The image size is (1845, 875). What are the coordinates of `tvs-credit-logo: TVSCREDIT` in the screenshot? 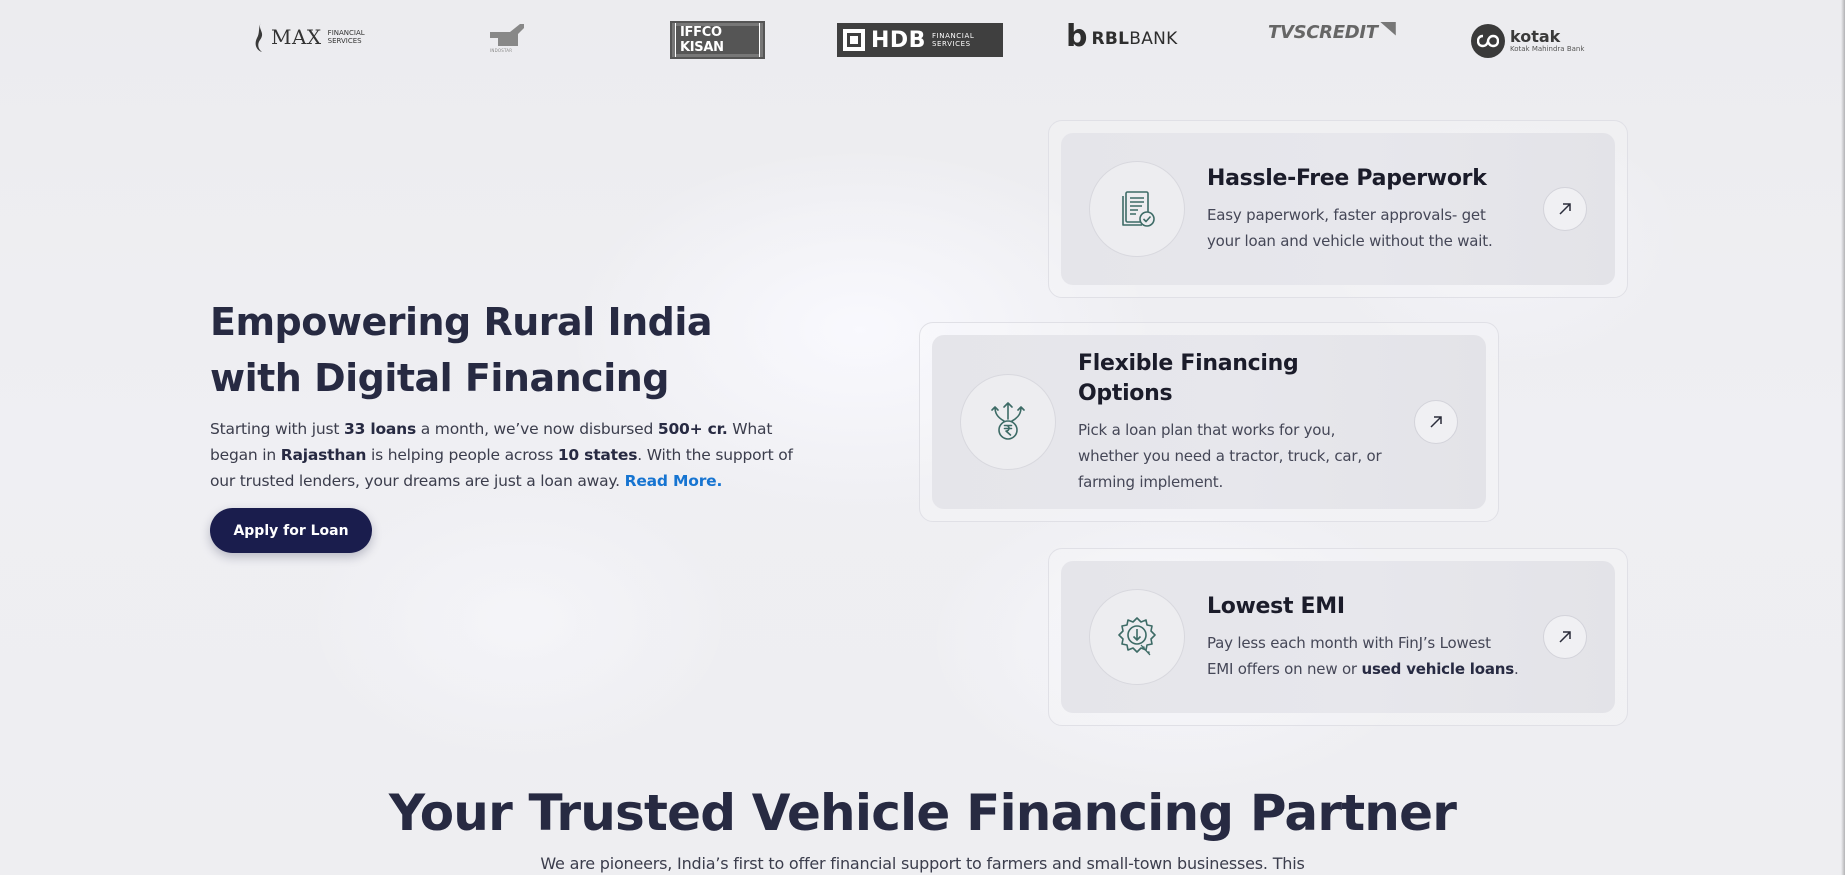 It's located at (1332, 32).